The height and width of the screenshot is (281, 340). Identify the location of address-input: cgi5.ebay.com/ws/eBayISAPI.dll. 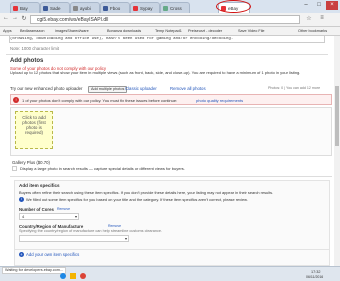
(165, 19).